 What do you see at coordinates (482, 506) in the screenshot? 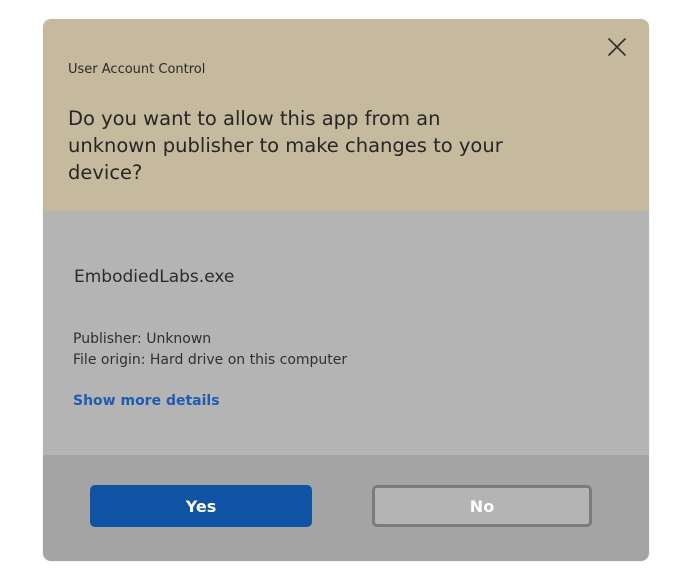
I see `no-button: No` at bounding box center [482, 506].